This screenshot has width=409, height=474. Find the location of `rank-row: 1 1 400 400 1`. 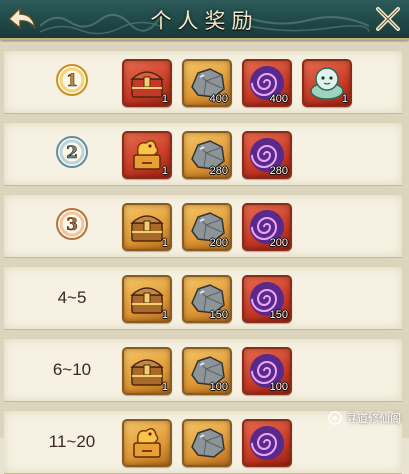

rank-row: 1 1 400 400 1 is located at coordinates (203, 82).